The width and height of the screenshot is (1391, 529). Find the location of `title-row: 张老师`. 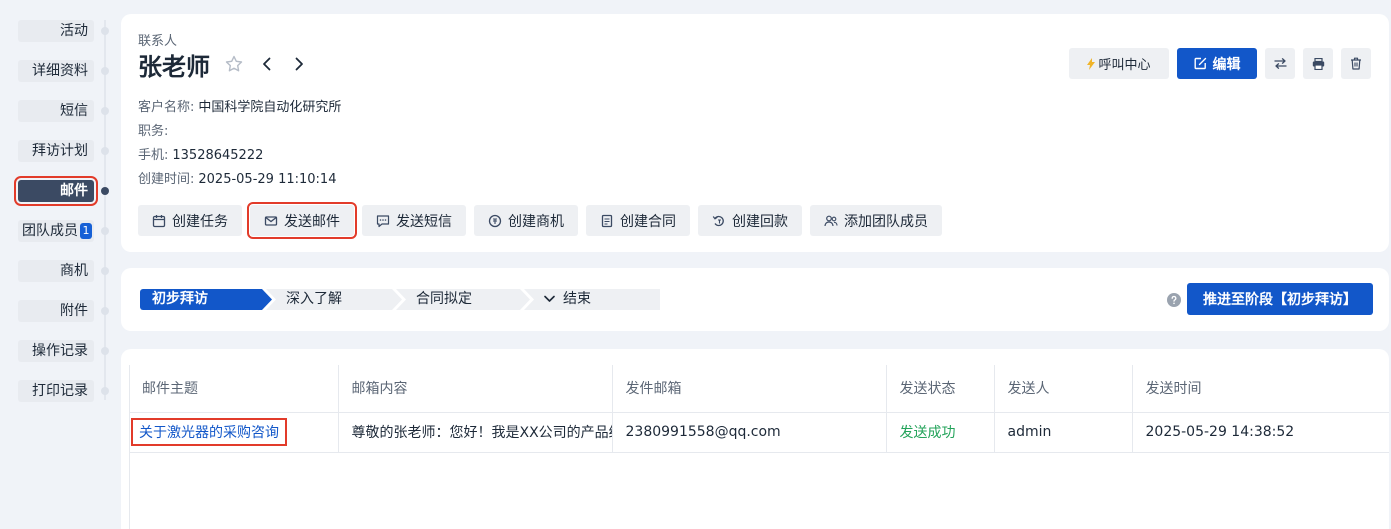

title-row: 张老师 is located at coordinates (223, 64).